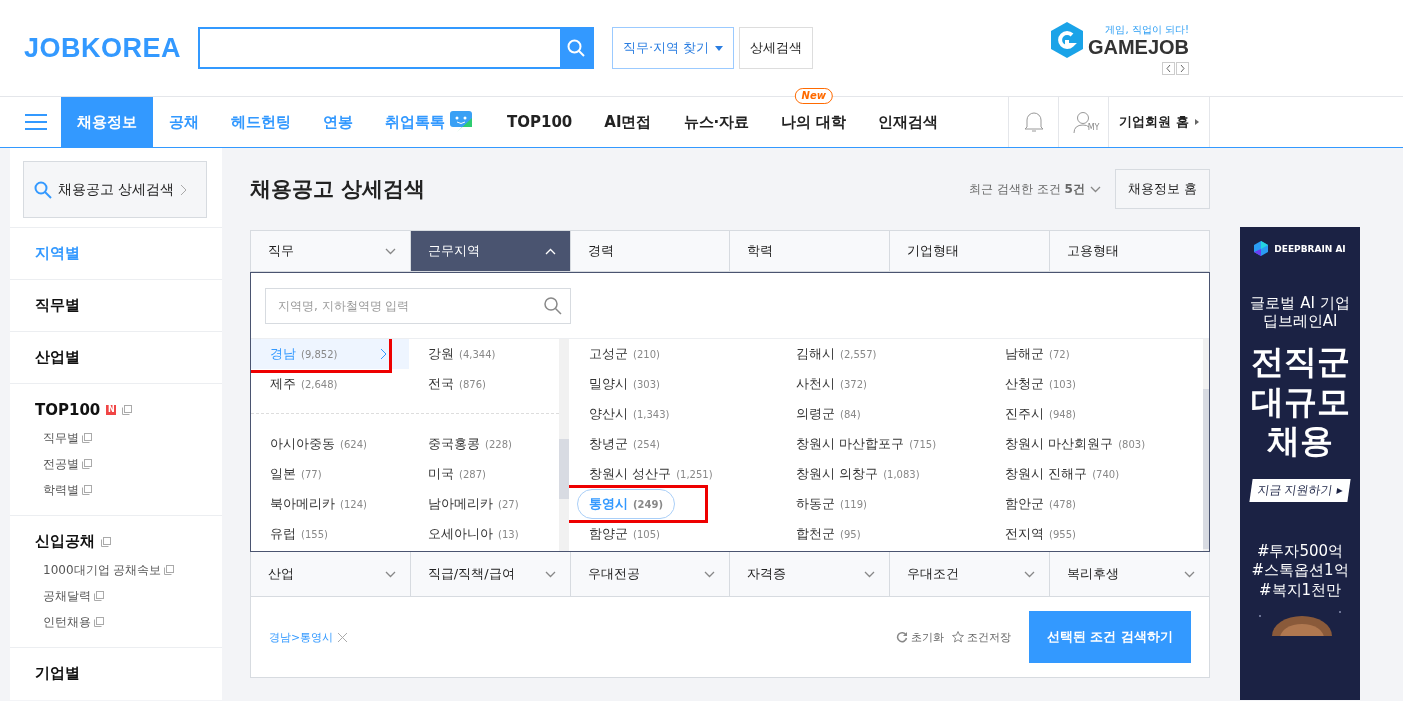  I want to click on apply-button: 지금 지원하기 ▸, so click(1300, 490).